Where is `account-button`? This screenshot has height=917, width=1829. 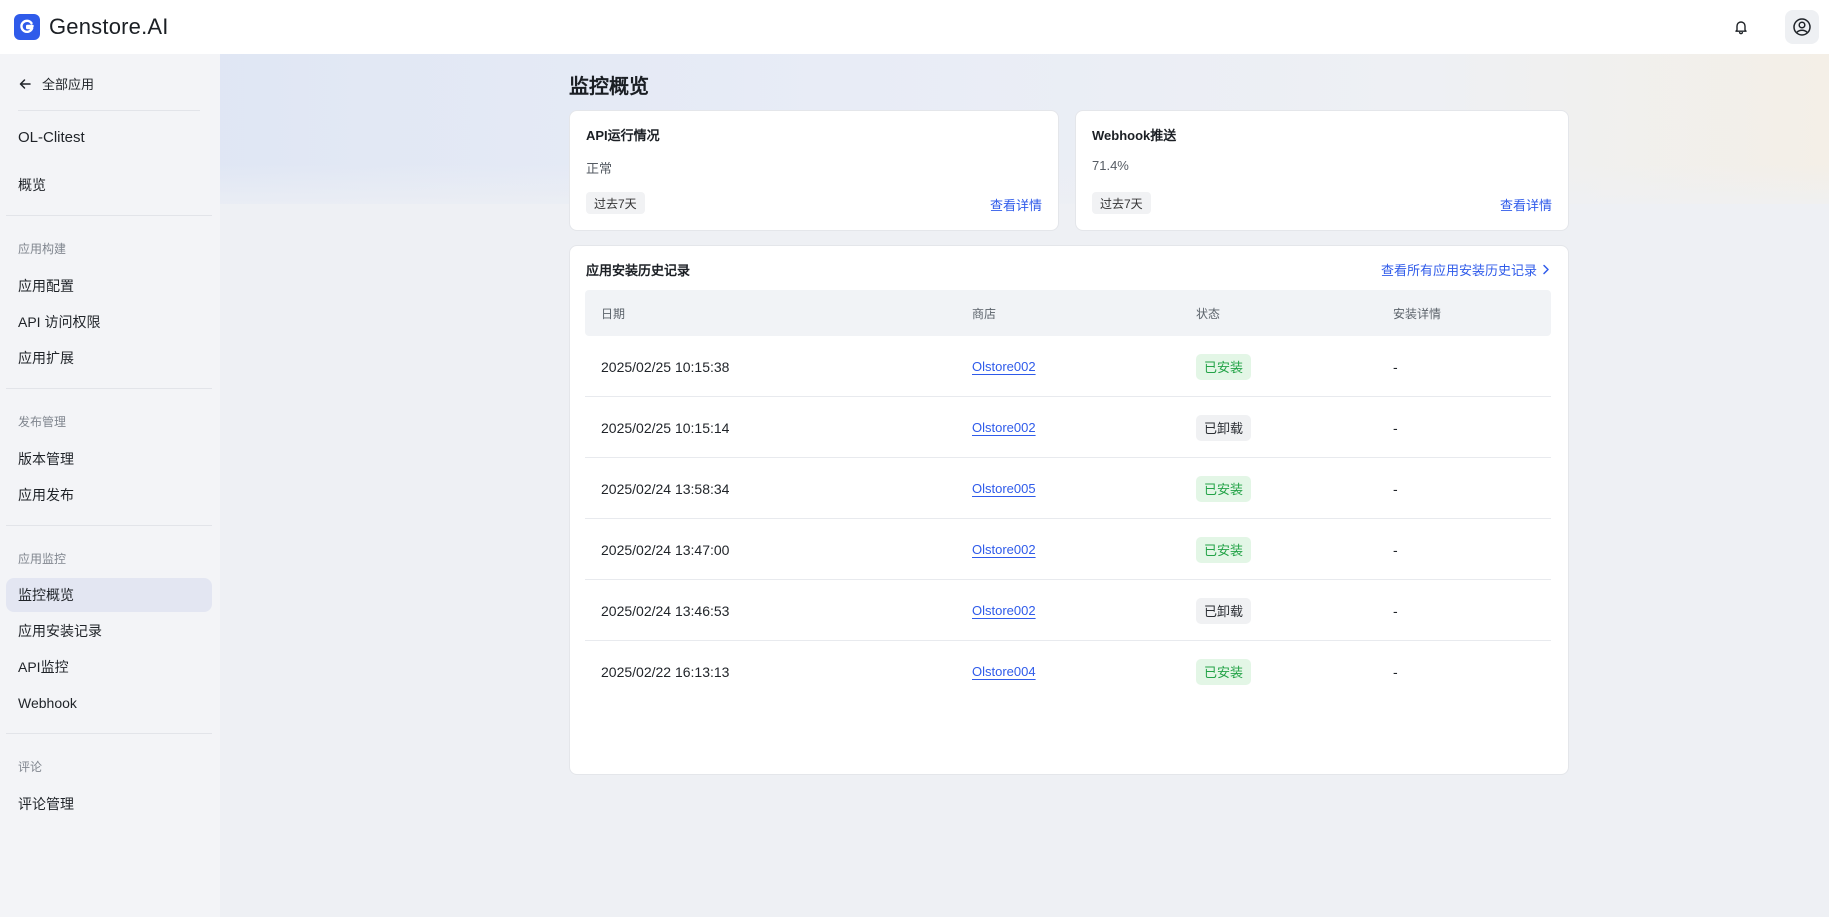 account-button is located at coordinates (1802, 27).